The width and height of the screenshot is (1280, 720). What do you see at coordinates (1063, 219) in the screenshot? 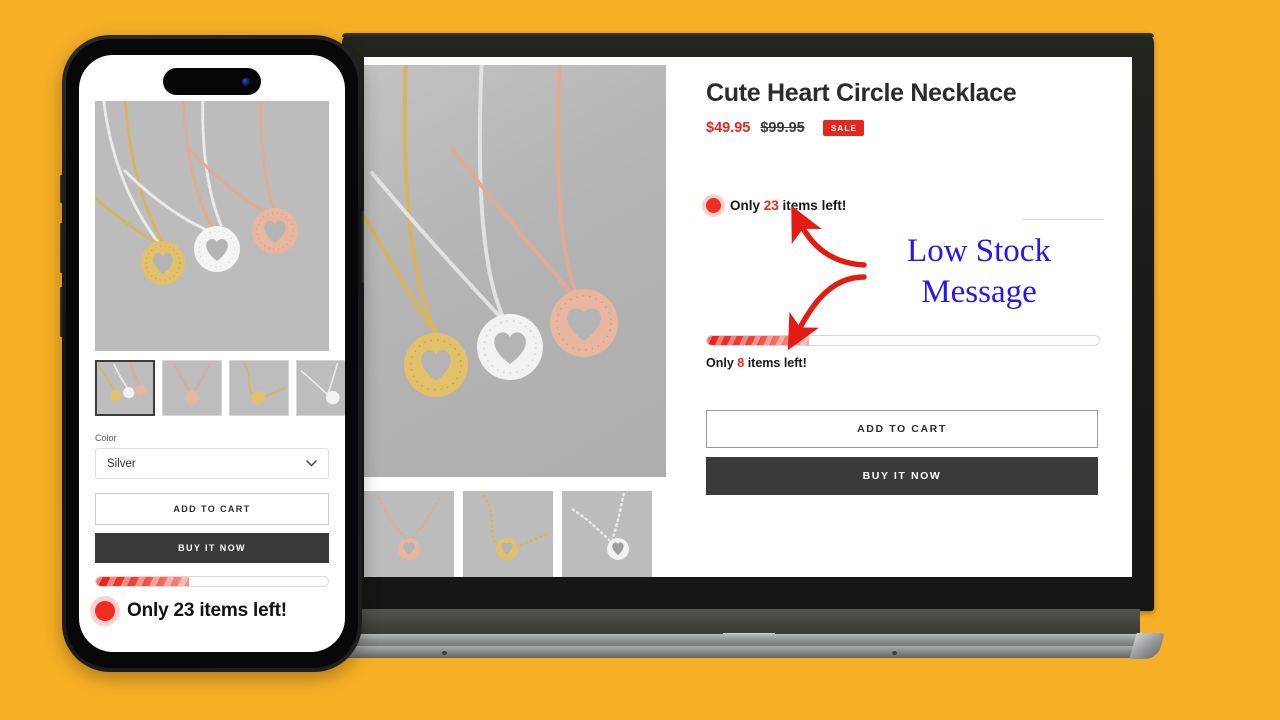
I see `faint-divider` at bounding box center [1063, 219].